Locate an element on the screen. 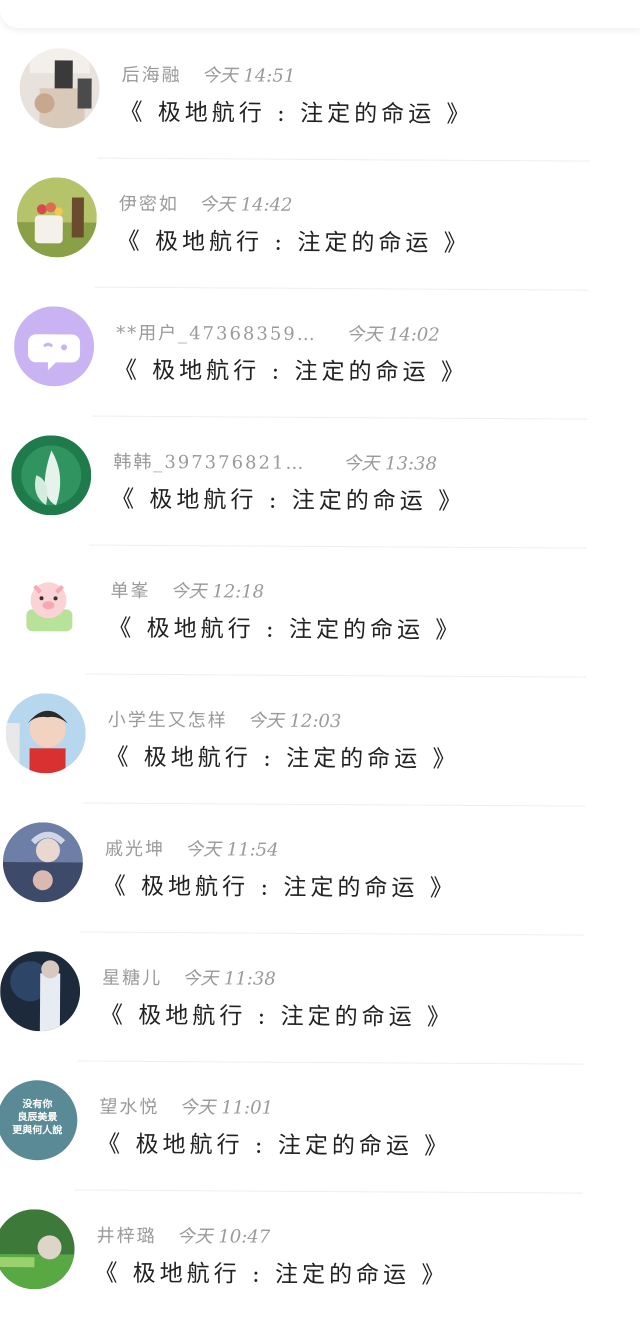 This screenshot has width=640, height=1322. comment-item: 单峯 今天 12:18 《 极地航行 : 注定的命运 》 is located at coordinates (318, 610).